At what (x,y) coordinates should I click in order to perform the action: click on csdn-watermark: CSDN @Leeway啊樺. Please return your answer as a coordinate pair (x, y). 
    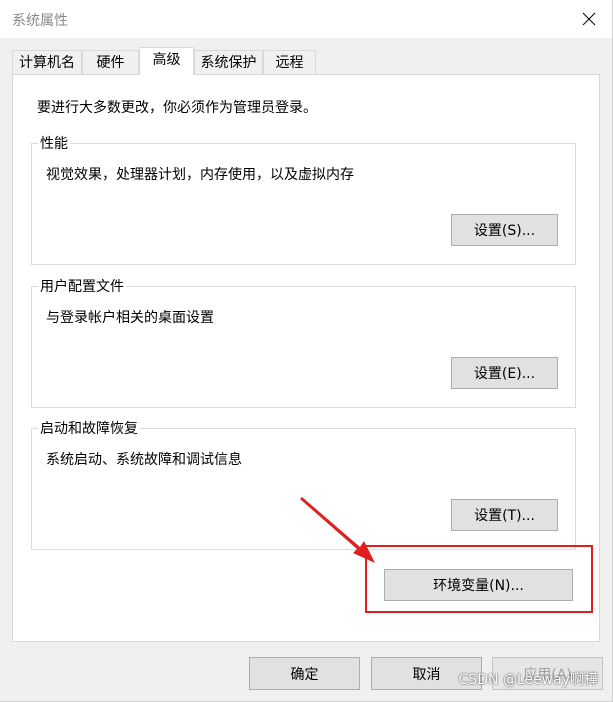
    Looking at the image, I should click on (528, 680).